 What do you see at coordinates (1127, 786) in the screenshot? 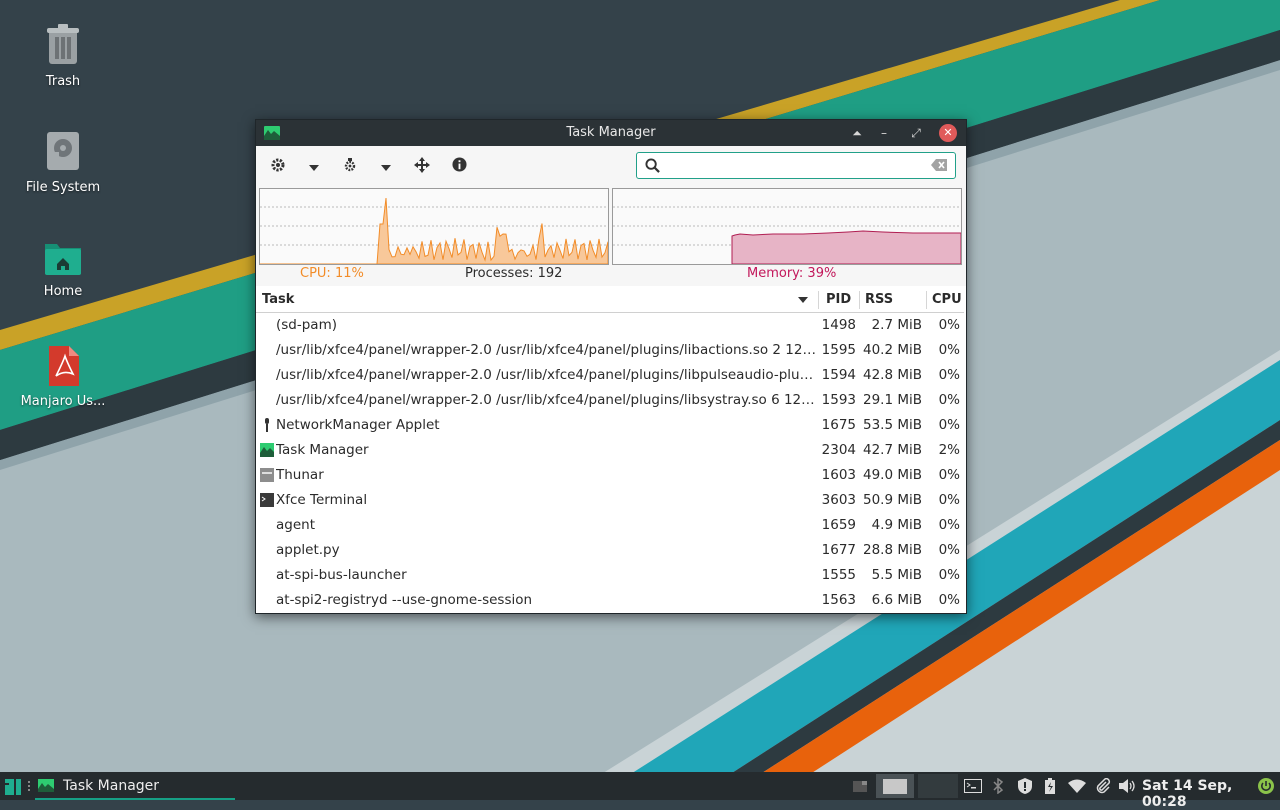
I see `volume-icon` at bounding box center [1127, 786].